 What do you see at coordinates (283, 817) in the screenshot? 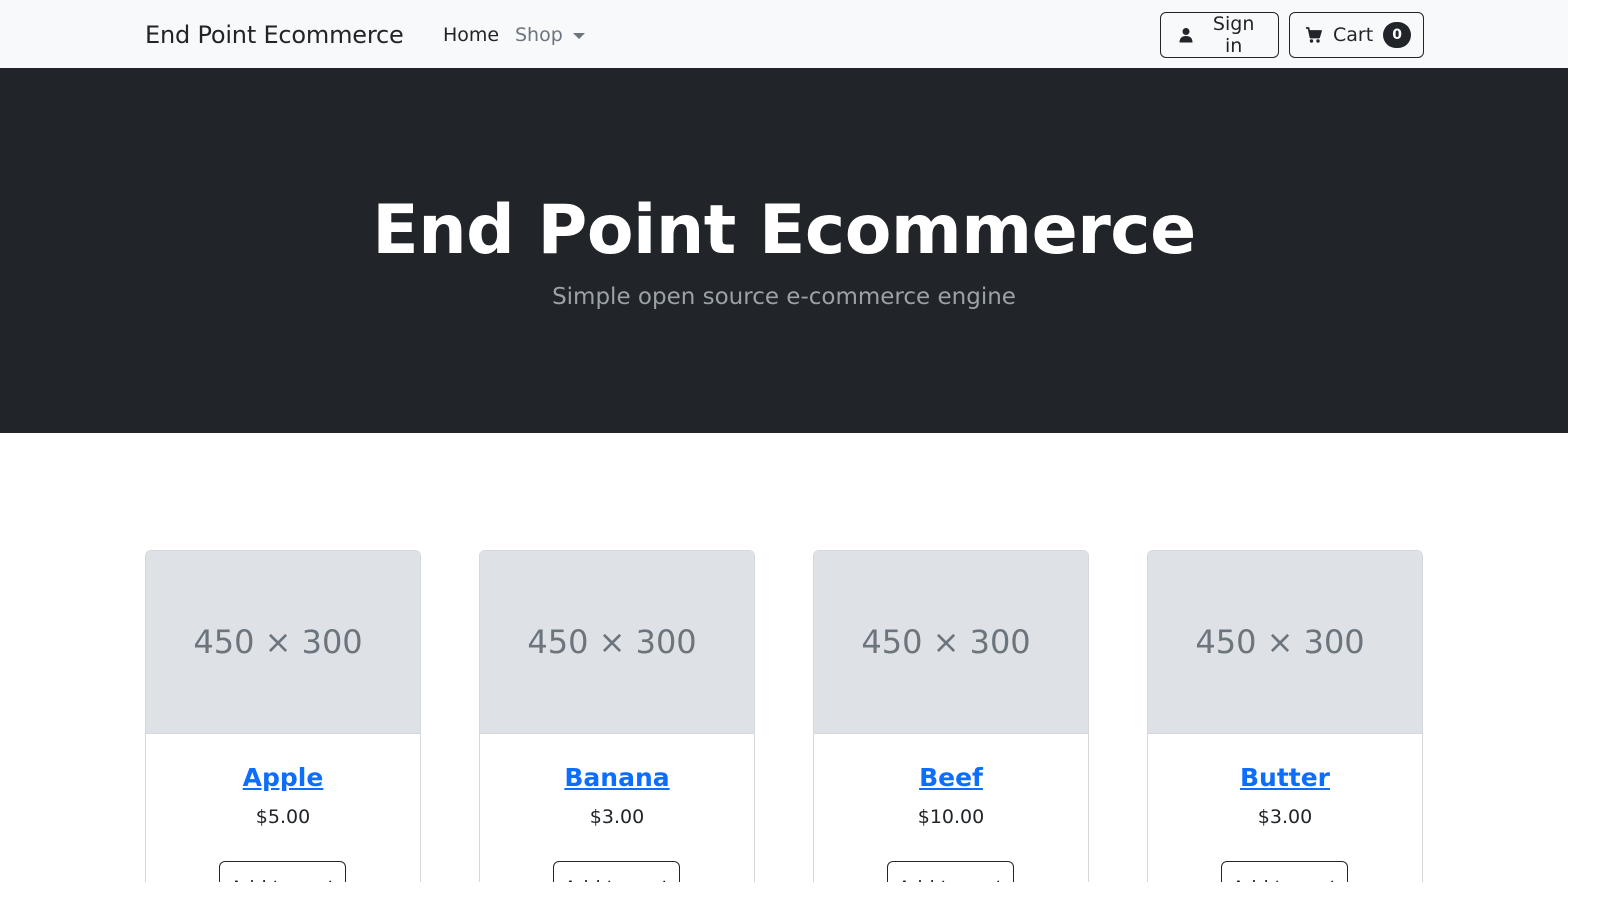
I see `product-price: $5.00` at bounding box center [283, 817].